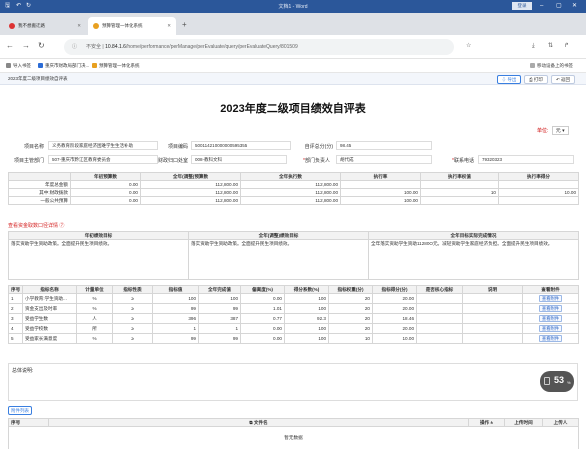  What do you see at coordinates (566, 46) in the screenshot?
I see `share-icon: ↱` at bounding box center [566, 46].